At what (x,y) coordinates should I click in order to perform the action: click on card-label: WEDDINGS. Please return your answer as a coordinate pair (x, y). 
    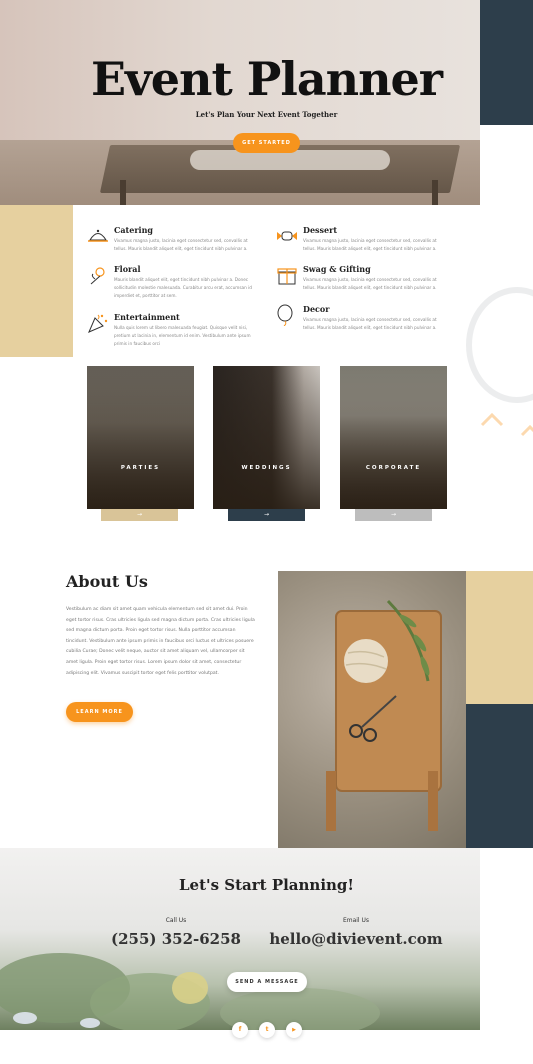
    Looking at the image, I should click on (266, 468).